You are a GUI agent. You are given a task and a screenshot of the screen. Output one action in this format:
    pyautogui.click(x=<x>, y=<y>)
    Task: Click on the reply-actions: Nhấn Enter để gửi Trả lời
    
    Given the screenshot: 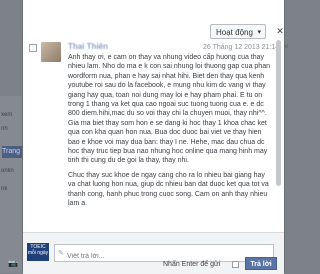 What is the action you would take?
    pyautogui.click(x=153, y=263)
    